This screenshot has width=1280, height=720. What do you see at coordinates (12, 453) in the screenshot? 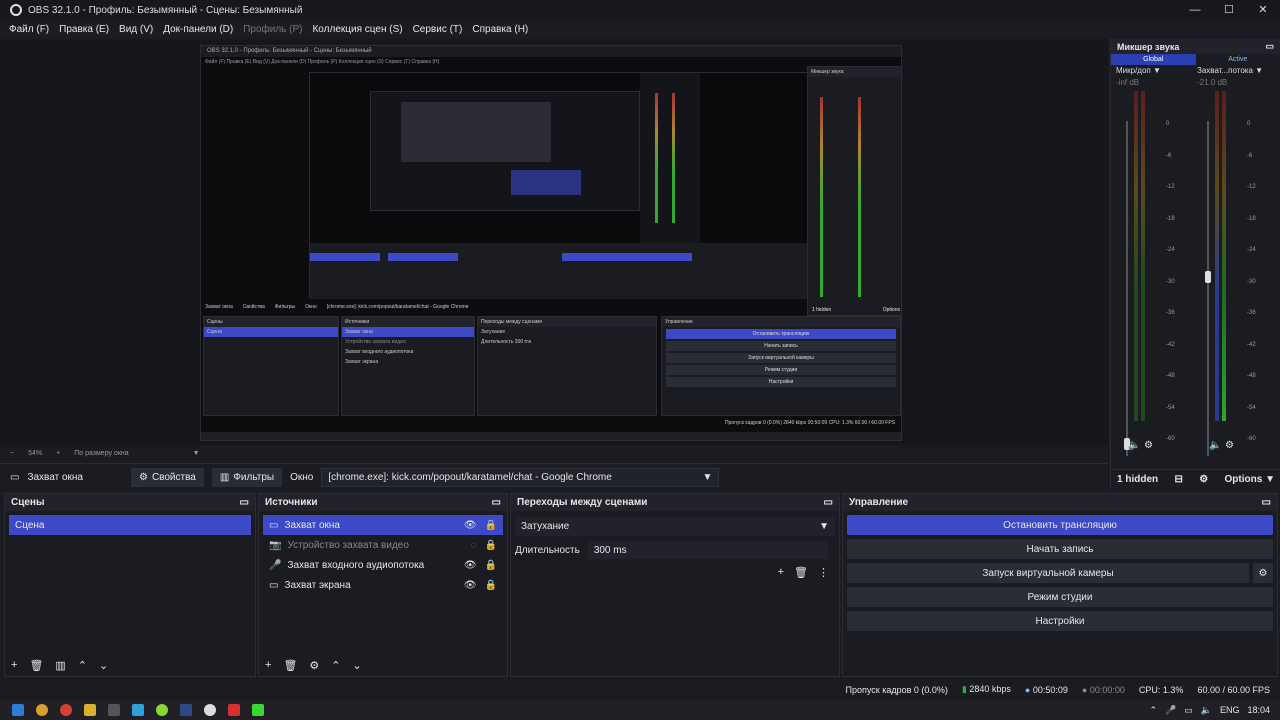
I see `zoom-out-button: −` at bounding box center [12, 453].